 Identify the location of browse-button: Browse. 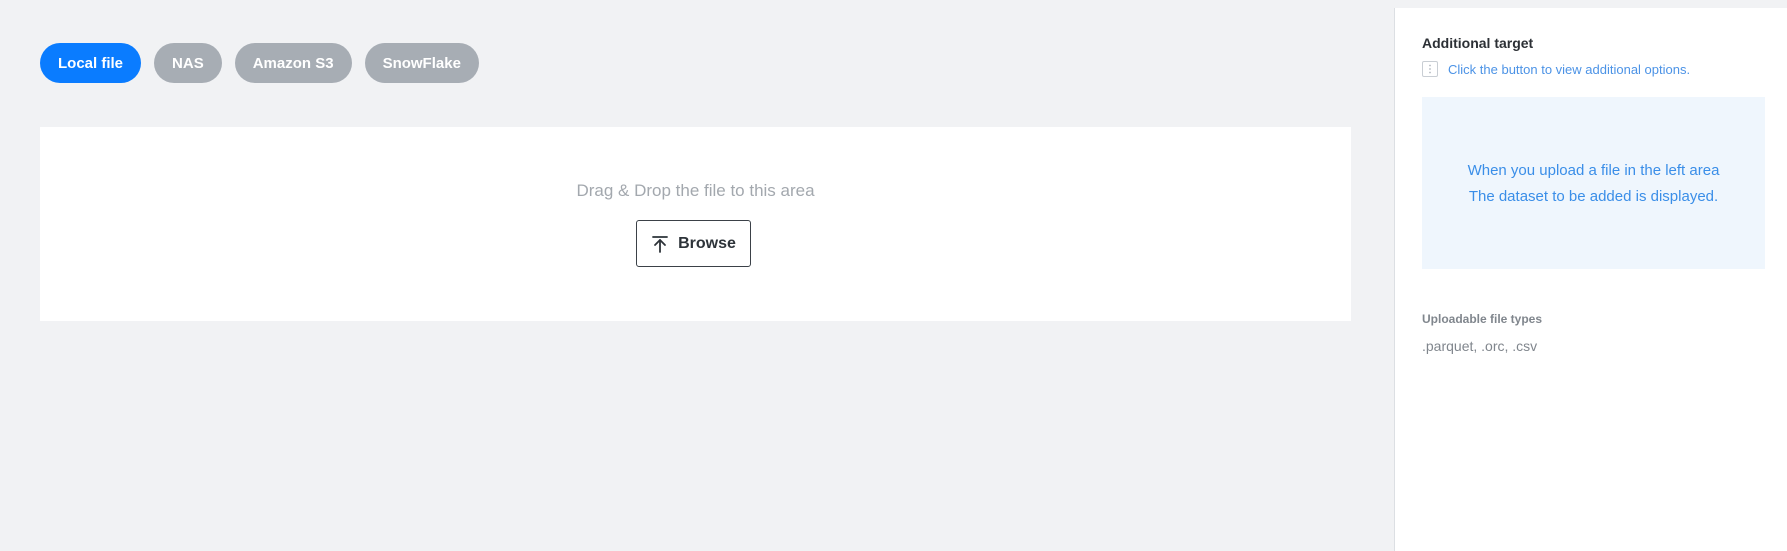
(693, 243).